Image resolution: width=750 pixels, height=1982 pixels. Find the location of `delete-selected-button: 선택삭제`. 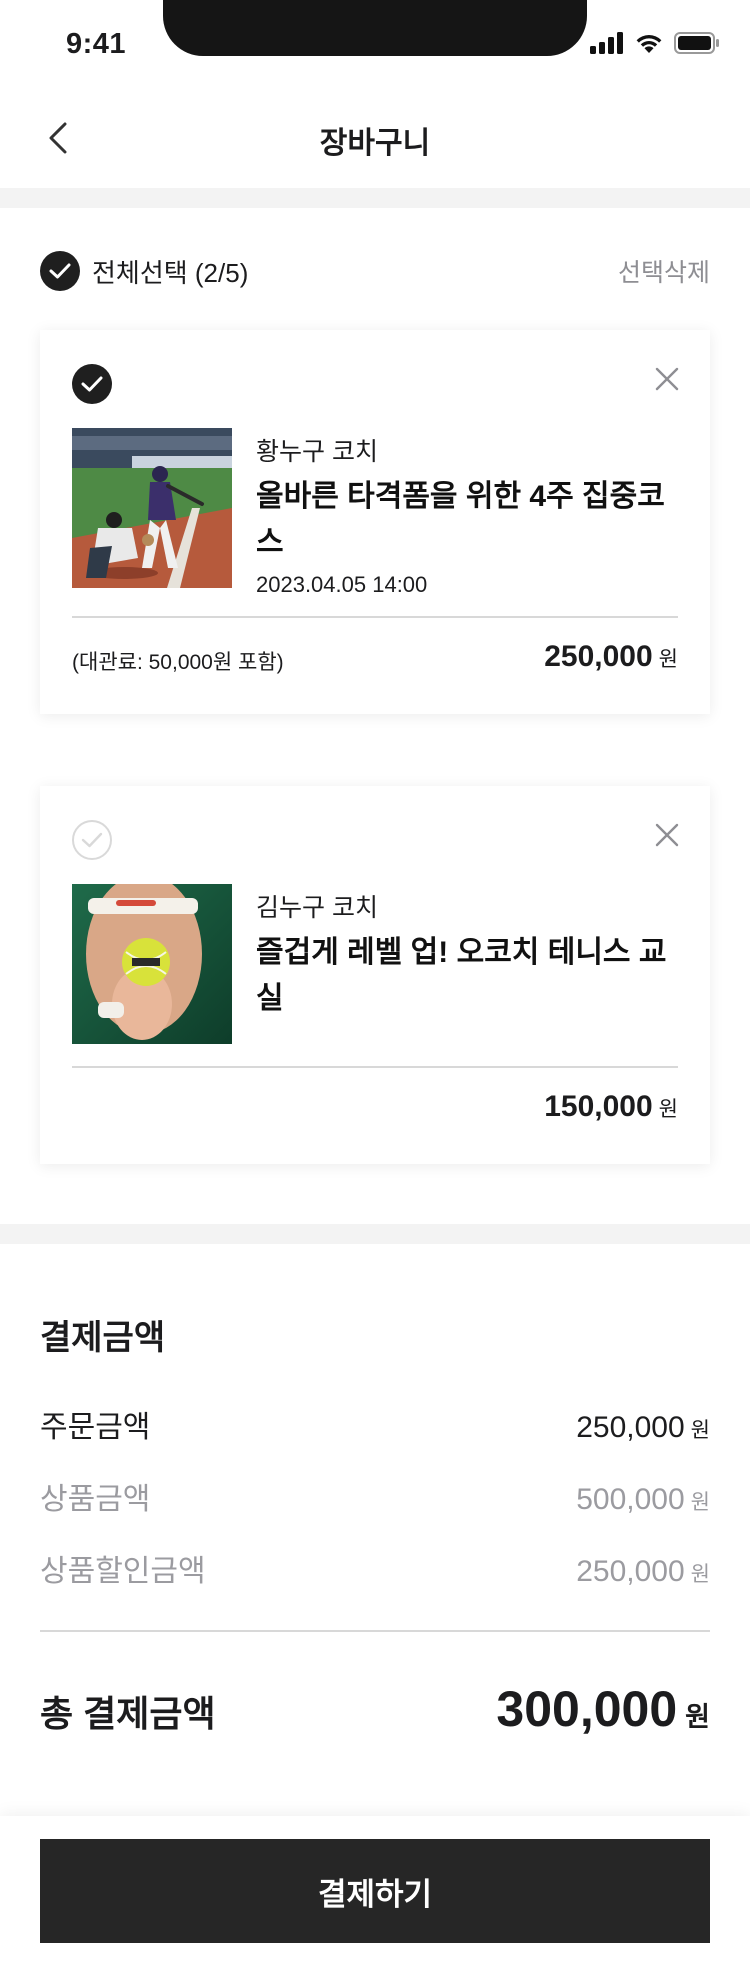

delete-selected-button: 선택삭제 is located at coordinates (664, 271).